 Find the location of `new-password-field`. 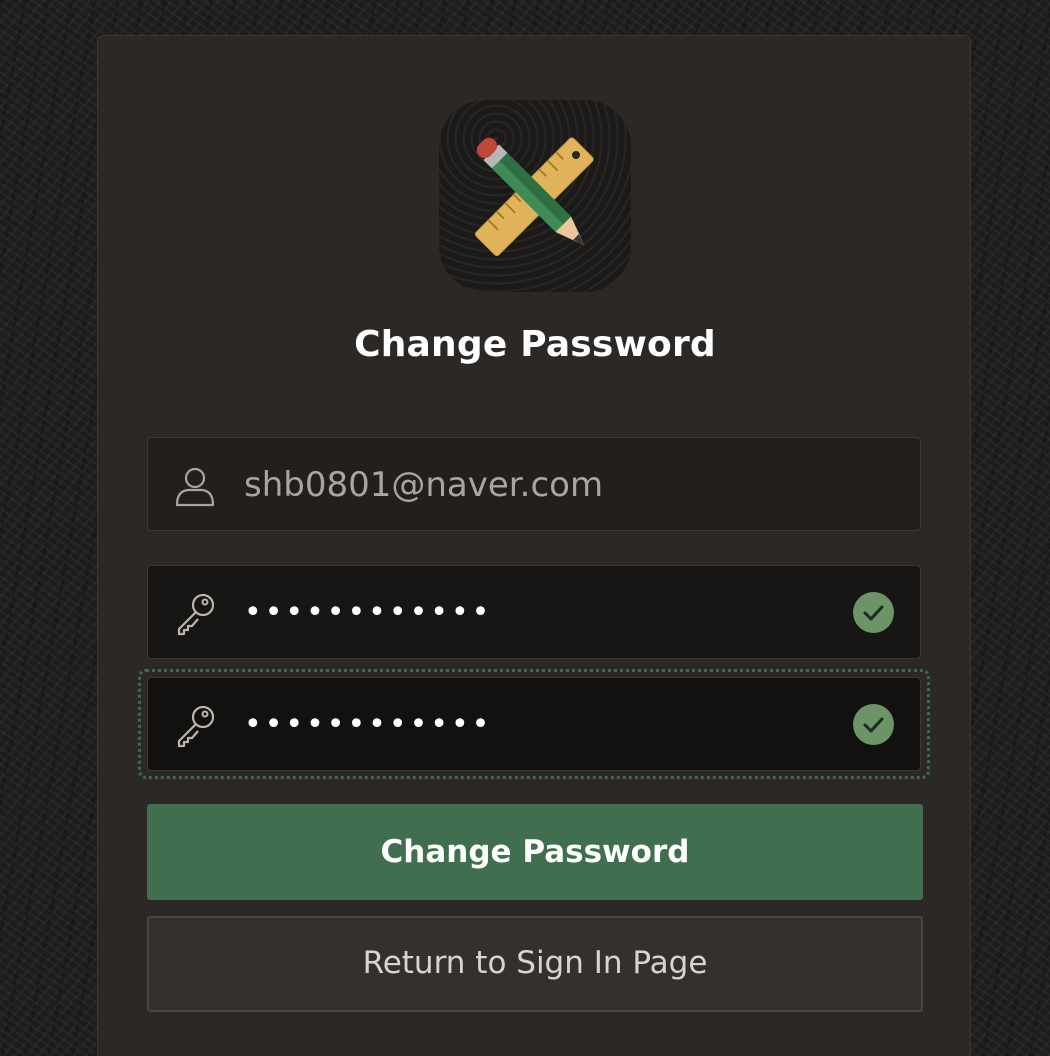

new-password-field is located at coordinates (534, 612).